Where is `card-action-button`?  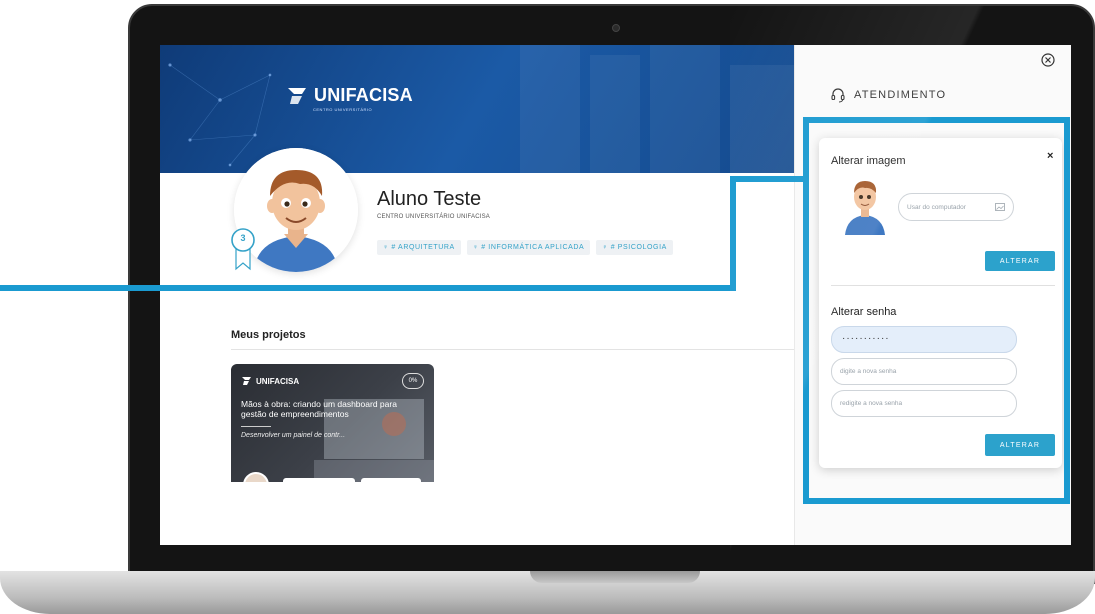 card-action-button is located at coordinates (319, 480).